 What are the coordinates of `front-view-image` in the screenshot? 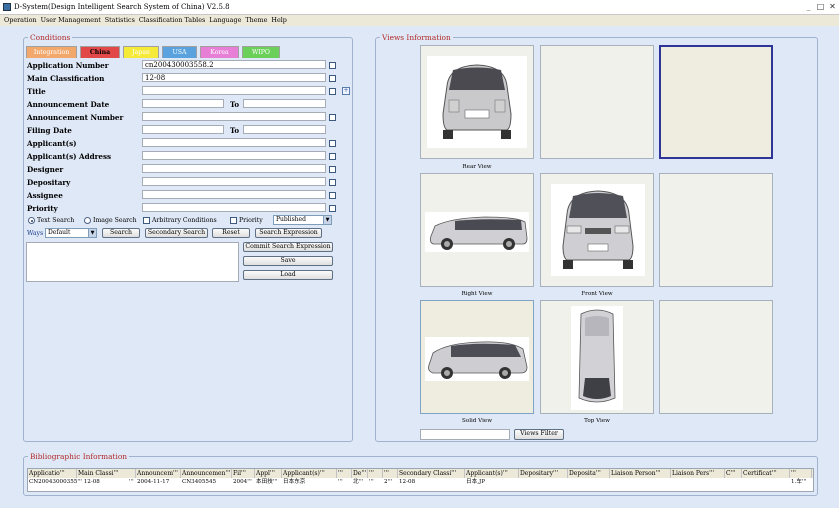 It's located at (598, 230).